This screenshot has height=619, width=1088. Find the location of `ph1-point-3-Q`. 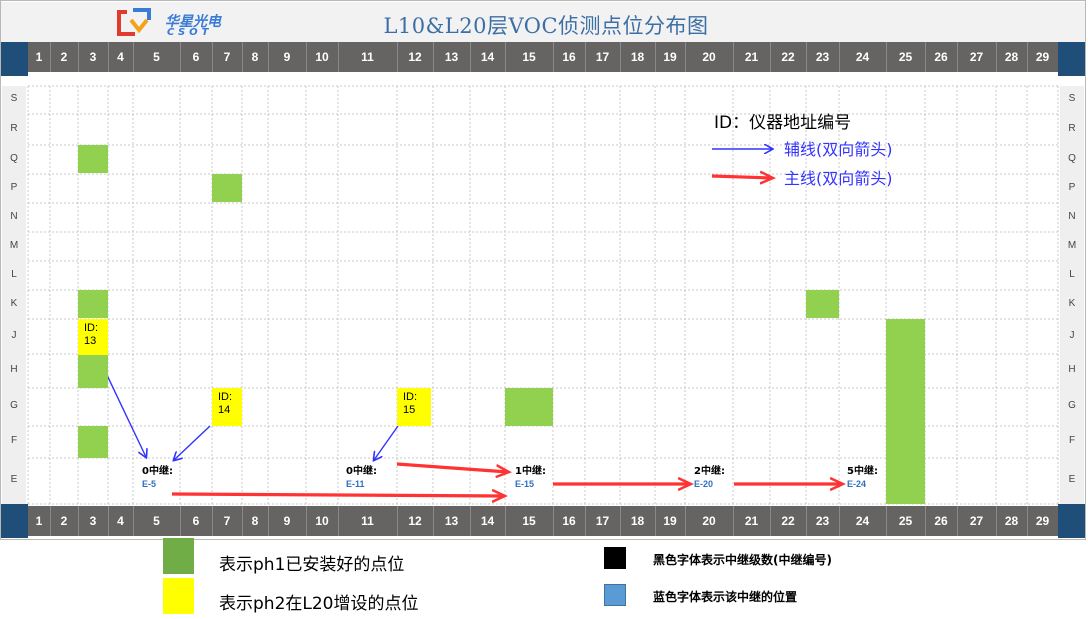

ph1-point-3-Q is located at coordinates (93, 159).